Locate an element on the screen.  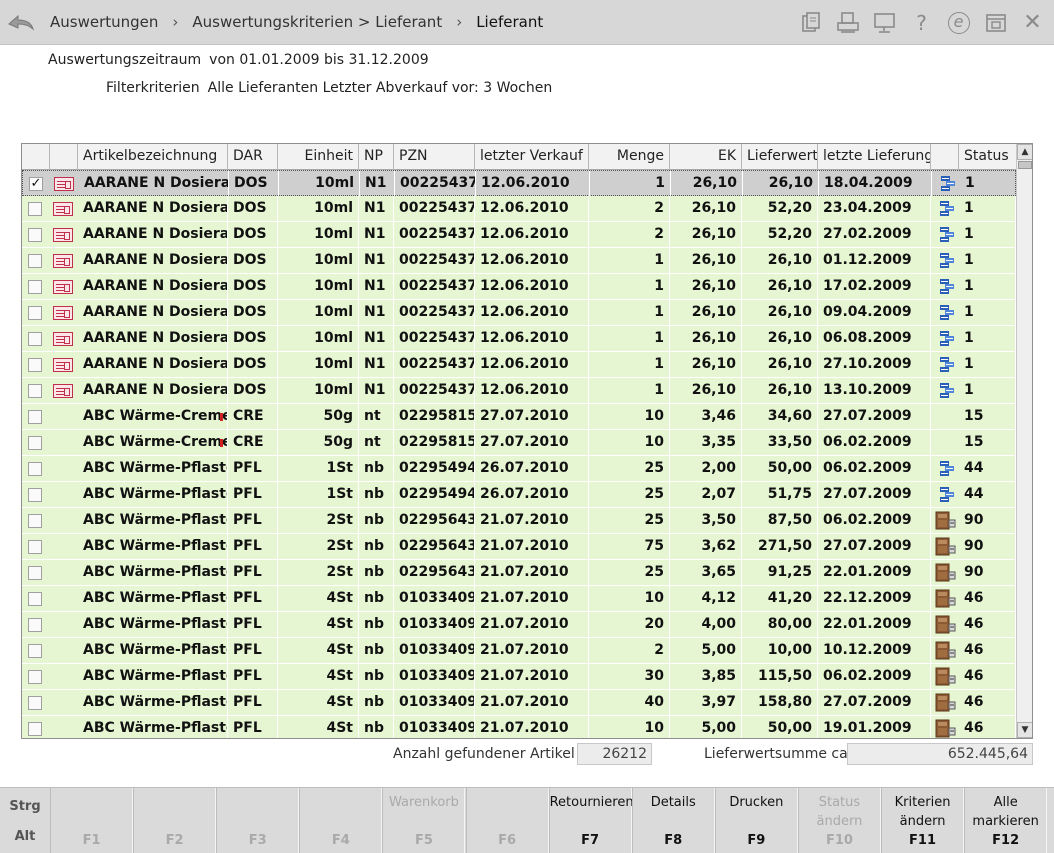
fkey-f10-button: Status ändern F10 is located at coordinates (839, 820).